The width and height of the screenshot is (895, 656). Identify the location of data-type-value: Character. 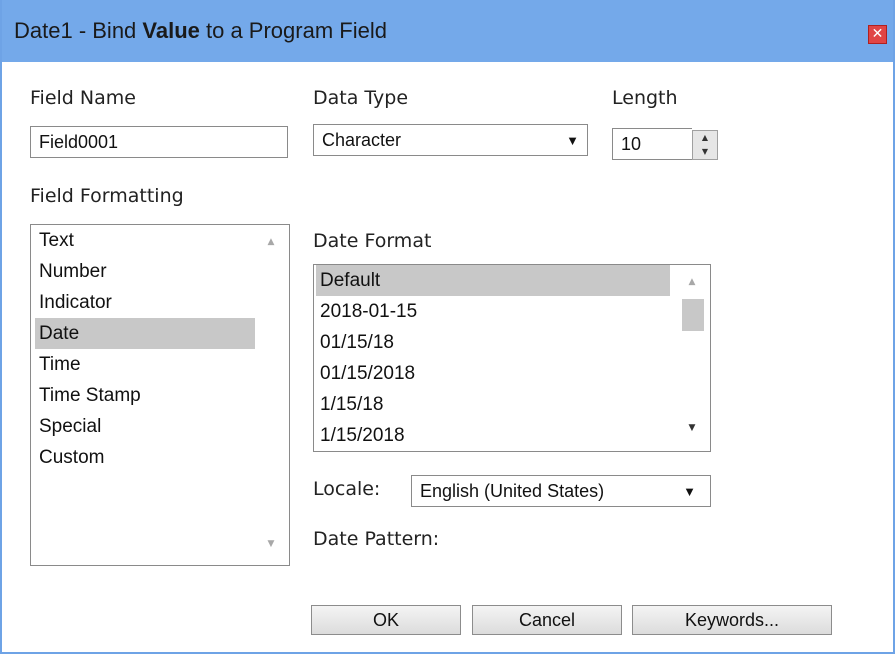
(362, 139).